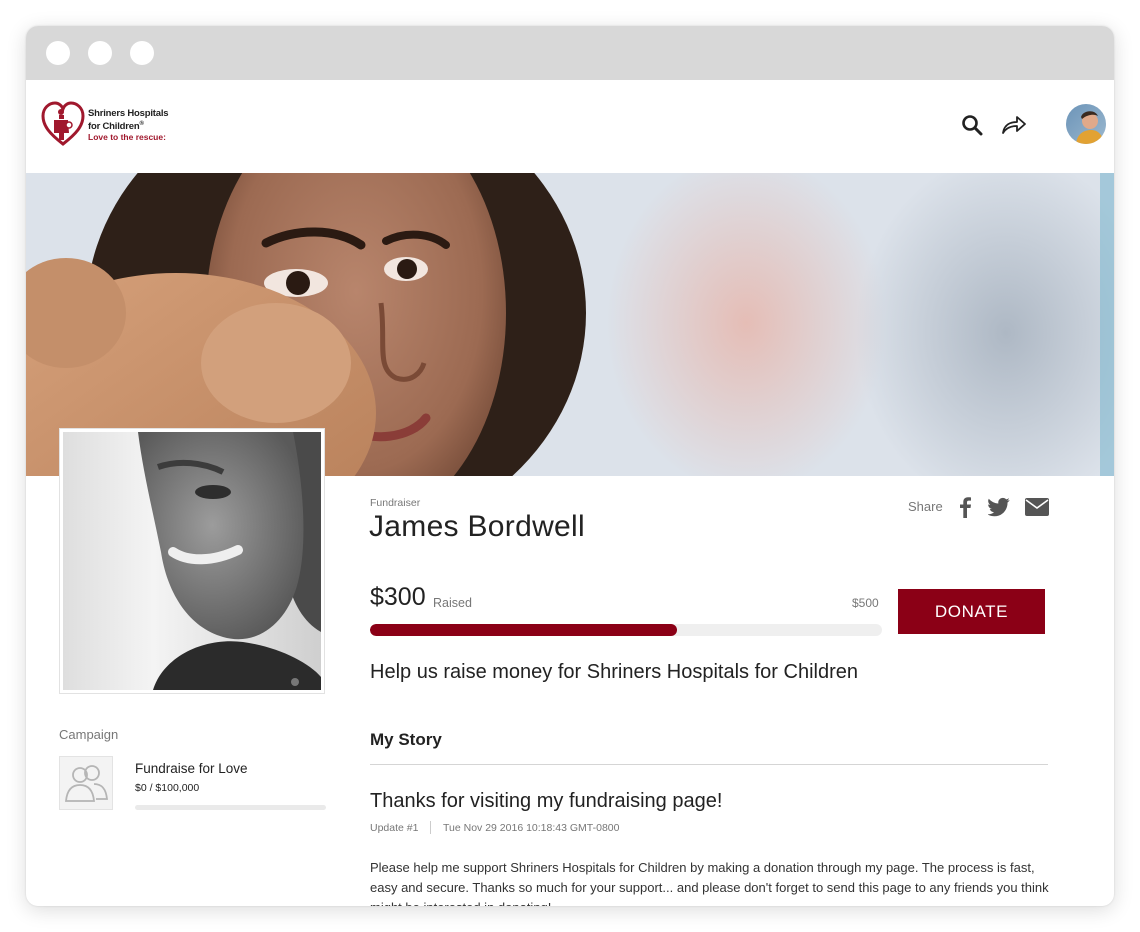 This screenshot has width=1140, height=932. Describe the element at coordinates (524, 630) in the screenshot. I see `fundraising-progress-fill` at that location.